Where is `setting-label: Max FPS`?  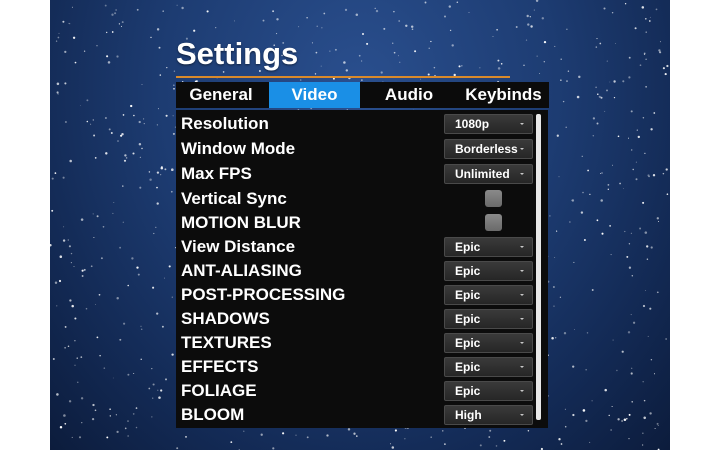
setting-label: Max FPS is located at coordinates (216, 173).